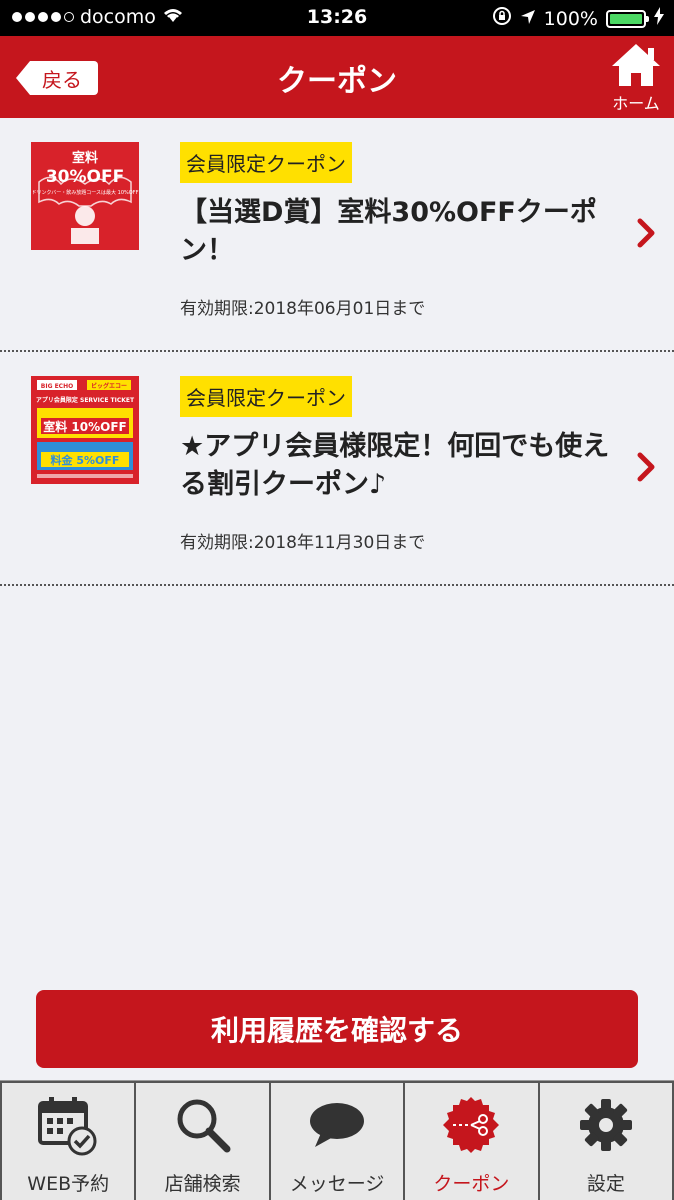 The image size is (674, 1200). What do you see at coordinates (85, 192) in the screenshot?
I see `thumb-note: ドリンクバー・飲み放題コースは最大 10%OFF` at bounding box center [85, 192].